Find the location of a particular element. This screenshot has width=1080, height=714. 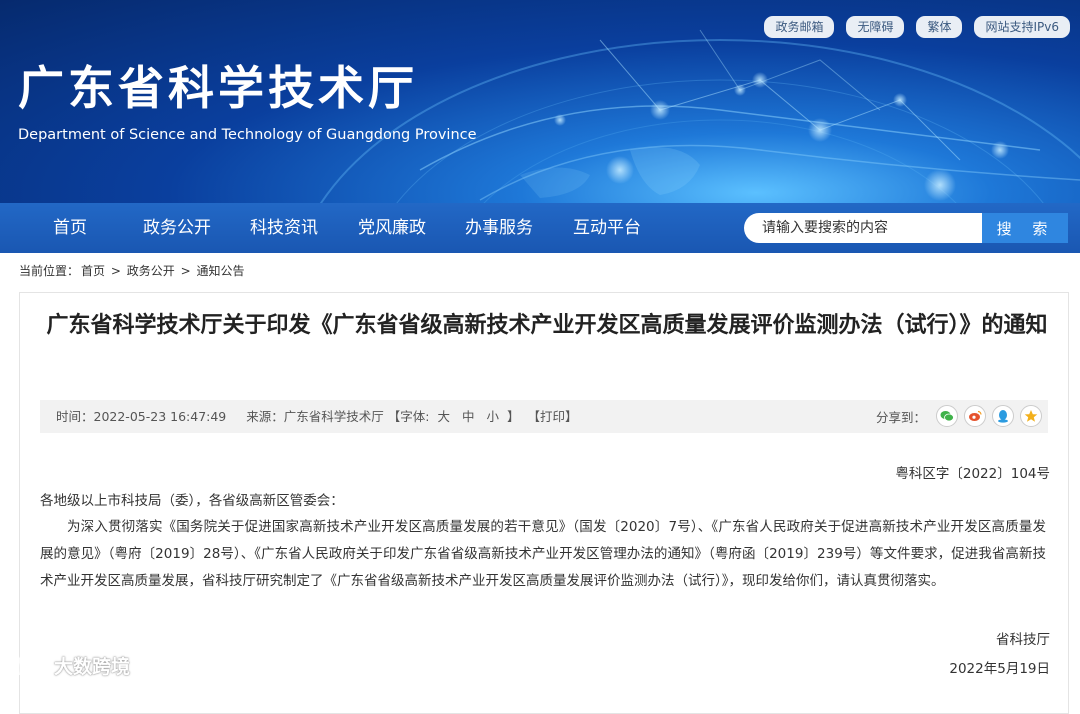

traditional-chinese-link: 繁体 is located at coordinates (939, 27).